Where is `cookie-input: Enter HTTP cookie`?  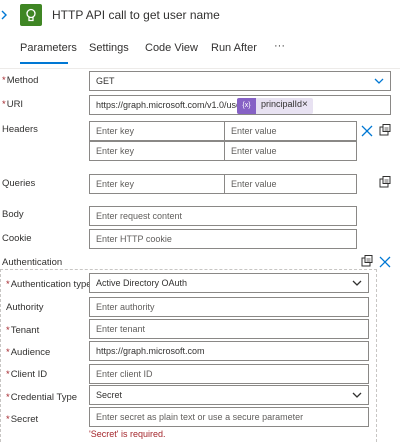 cookie-input: Enter HTTP cookie is located at coordinates (223, 239).